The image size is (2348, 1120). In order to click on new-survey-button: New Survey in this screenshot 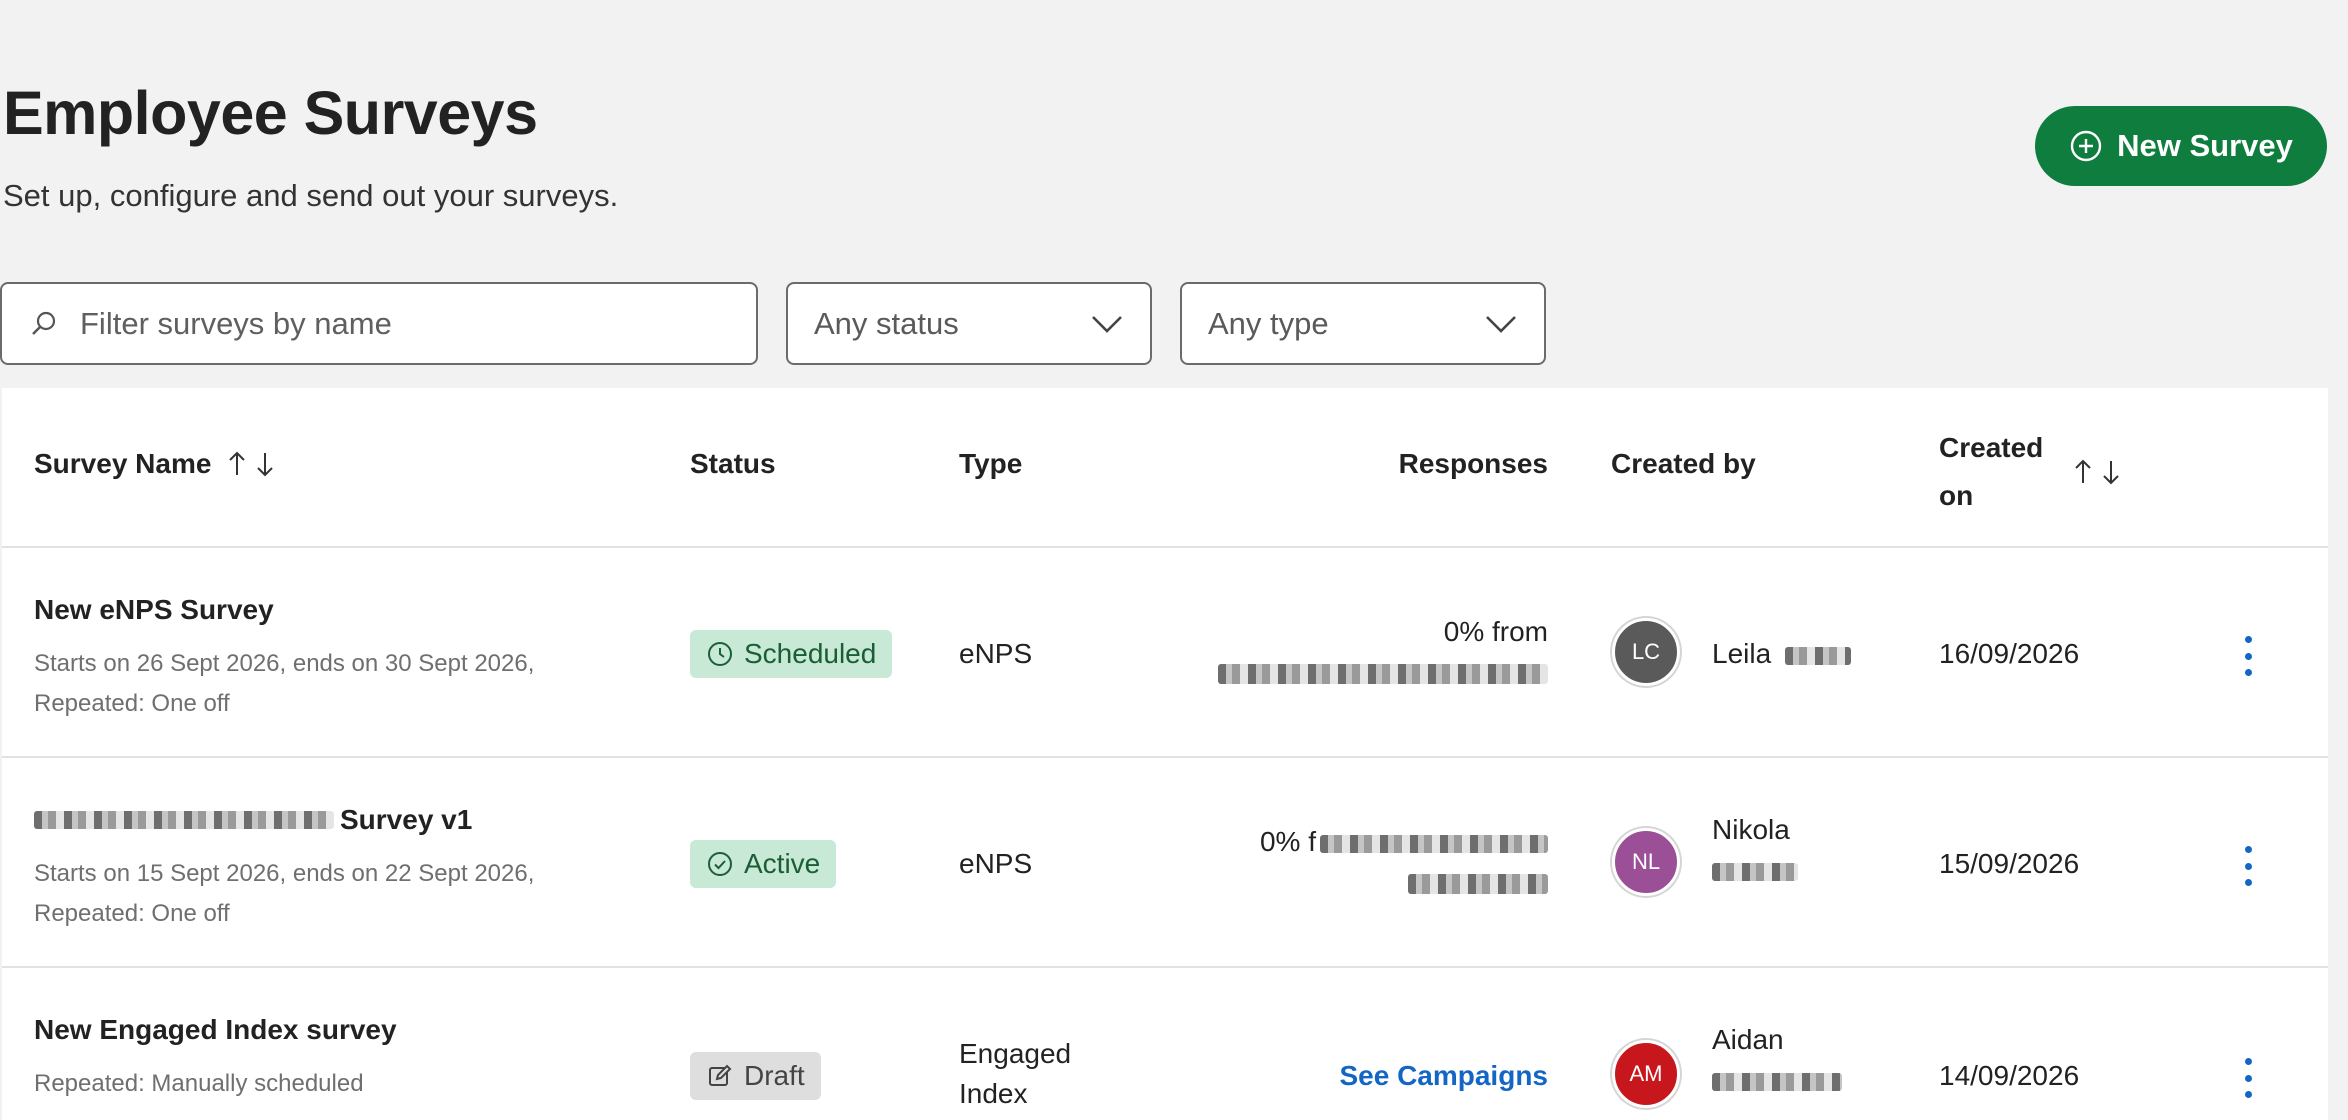, I will do `click(2181, 146)`.